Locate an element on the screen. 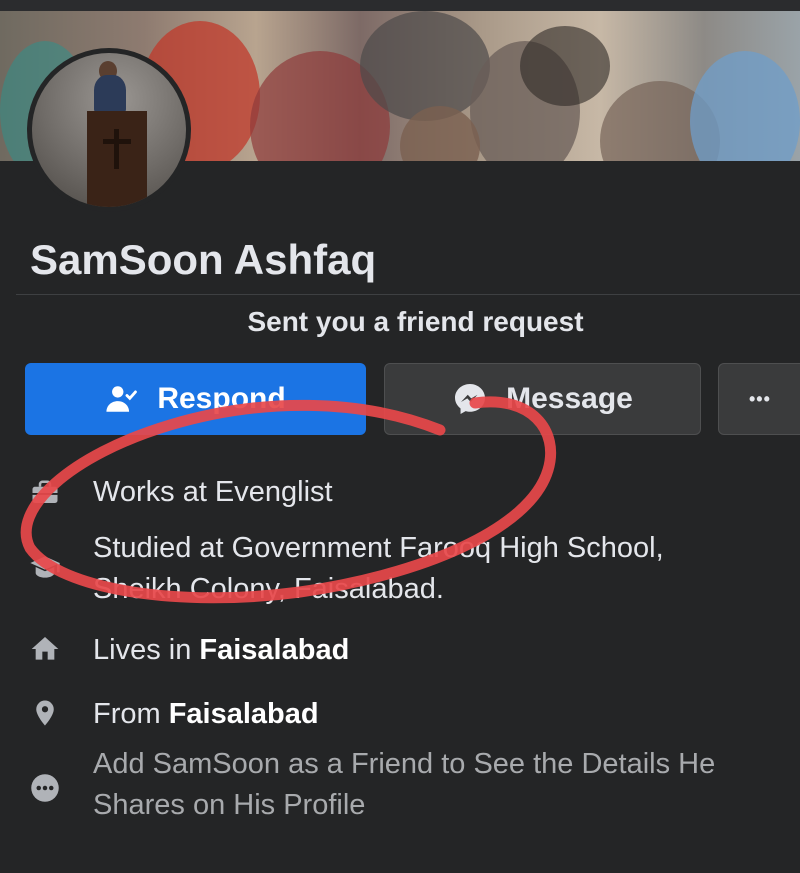  more-options-button: ••• is located at coordinates (759, 399).